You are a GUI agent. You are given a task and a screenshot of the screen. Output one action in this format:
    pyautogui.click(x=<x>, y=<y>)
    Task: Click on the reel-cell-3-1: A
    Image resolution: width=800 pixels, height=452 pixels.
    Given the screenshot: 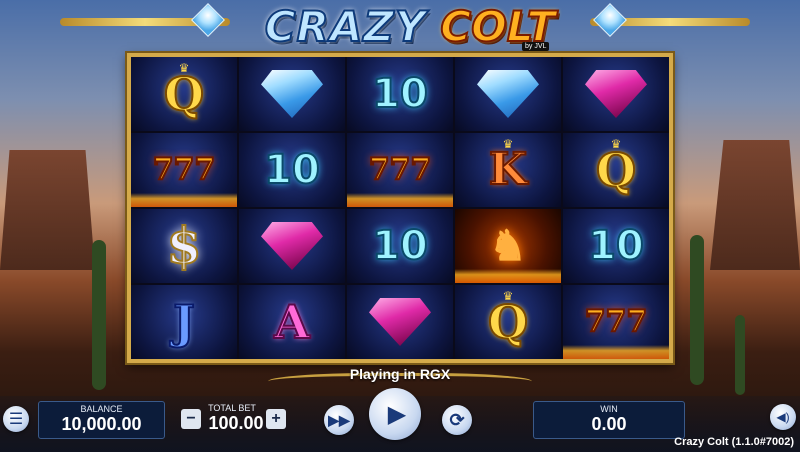 What is the action you would take?
    pyautogui.click(x=292, y=322)
    